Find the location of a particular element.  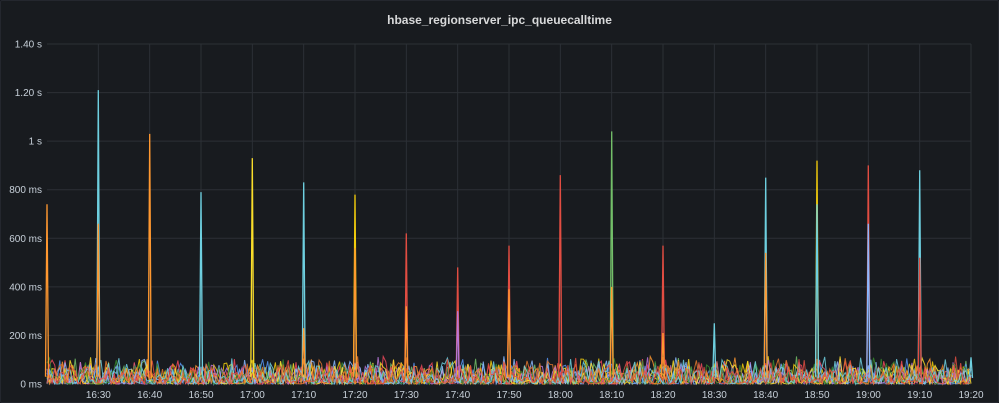

x-tick-label: 17:30 is located at coordinates (406, 395).